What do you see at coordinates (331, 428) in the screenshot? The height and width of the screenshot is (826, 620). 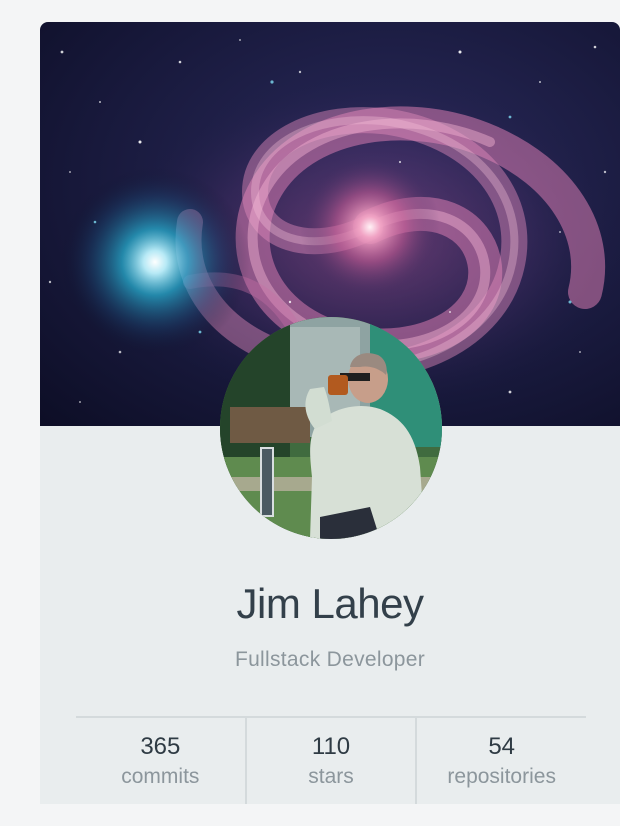 I see `avatar` at bounding box center [331, 428].